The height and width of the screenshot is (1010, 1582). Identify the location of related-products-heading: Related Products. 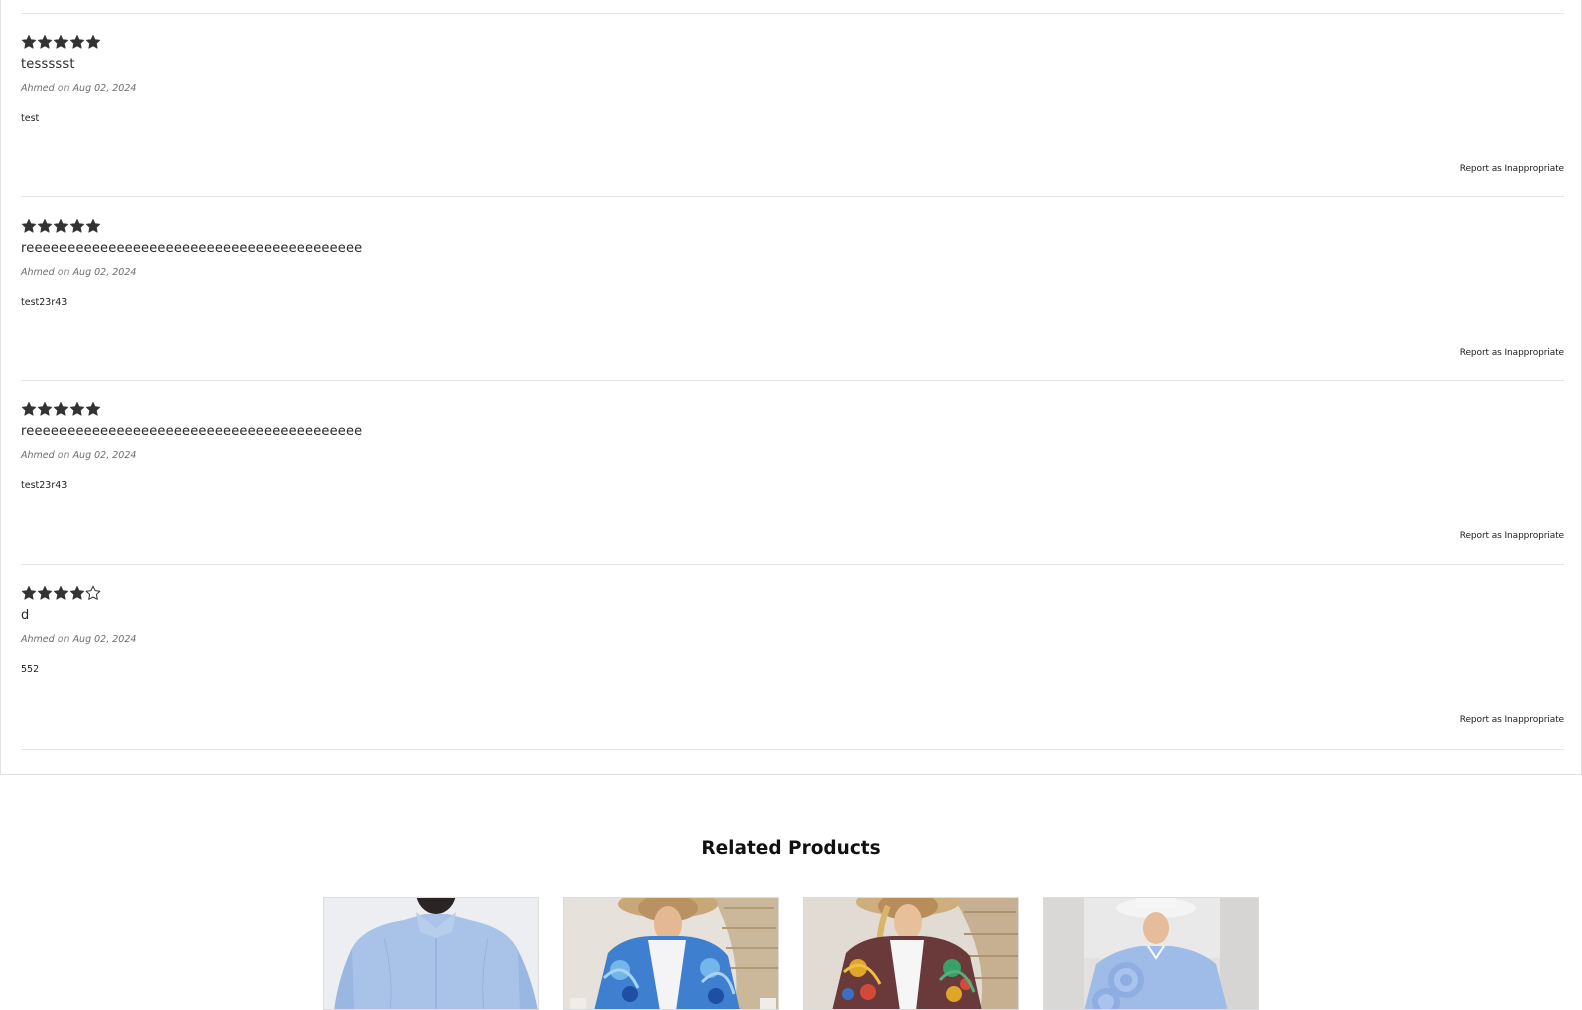
(791, 848).